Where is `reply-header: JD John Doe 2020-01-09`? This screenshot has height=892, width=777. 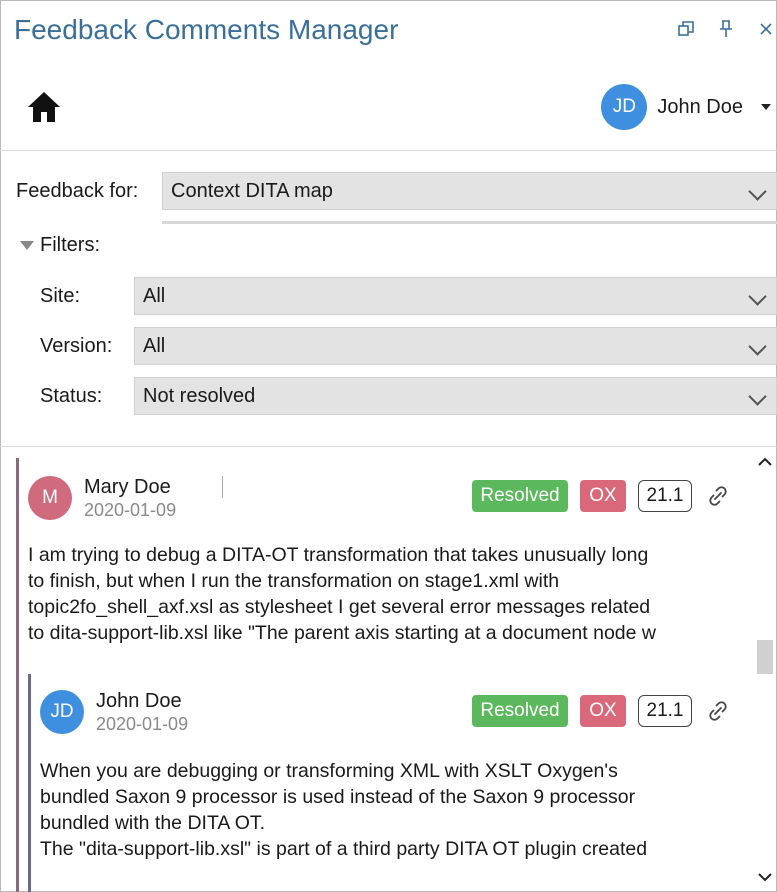 reply-header: JD John Doe 2020-01-09 is located at coordinates (114, 713).